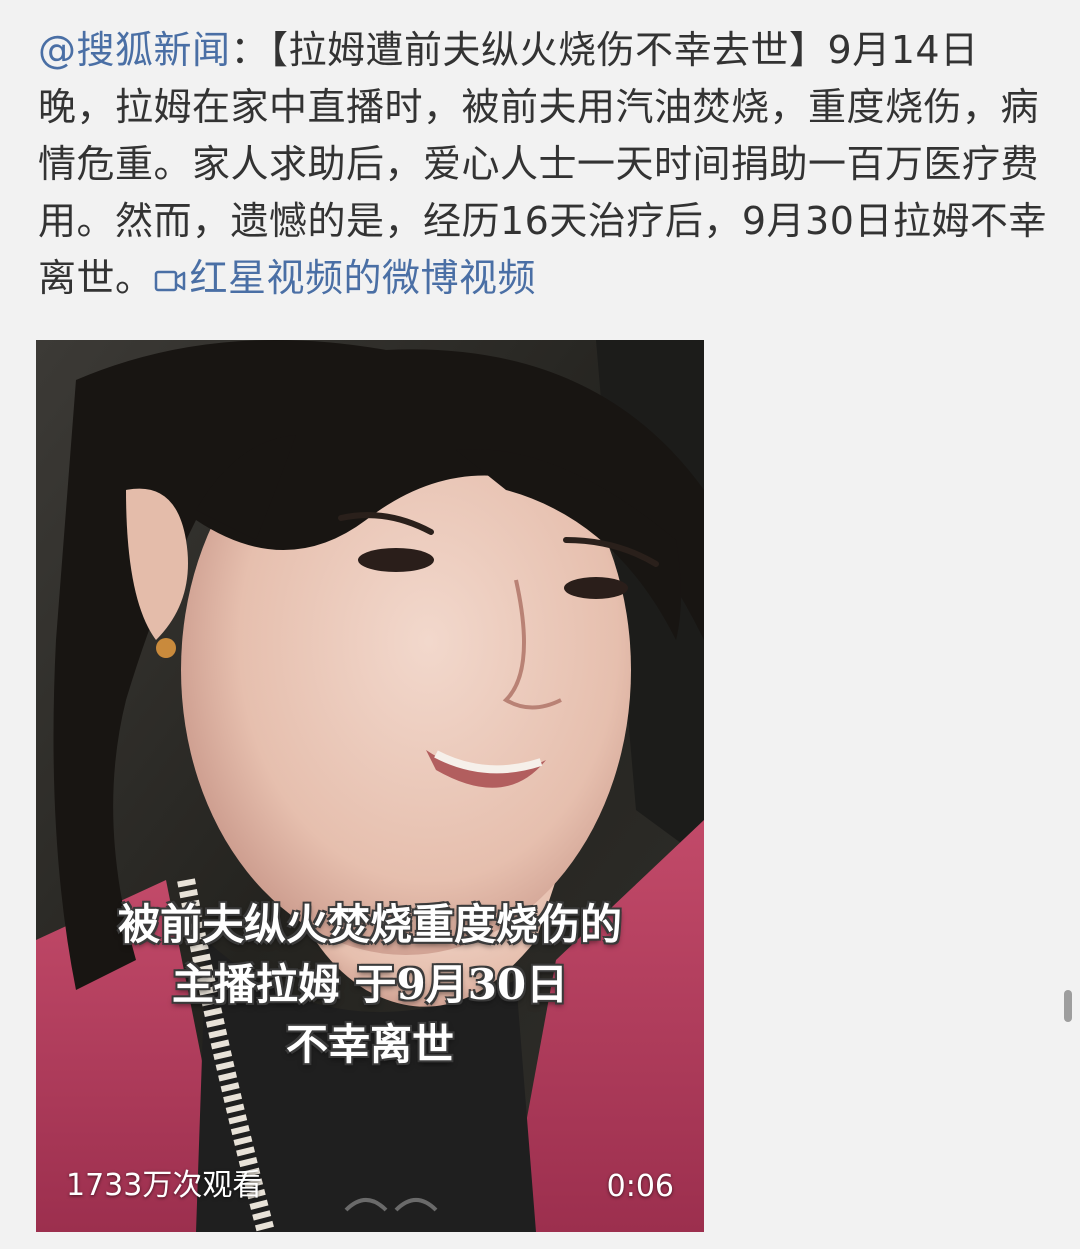 This screenshot has height=1249, width=1080. Describe the element at coordinates (1068, 1006) in the screenshot. I see `scrollbar-thumb` at that location.